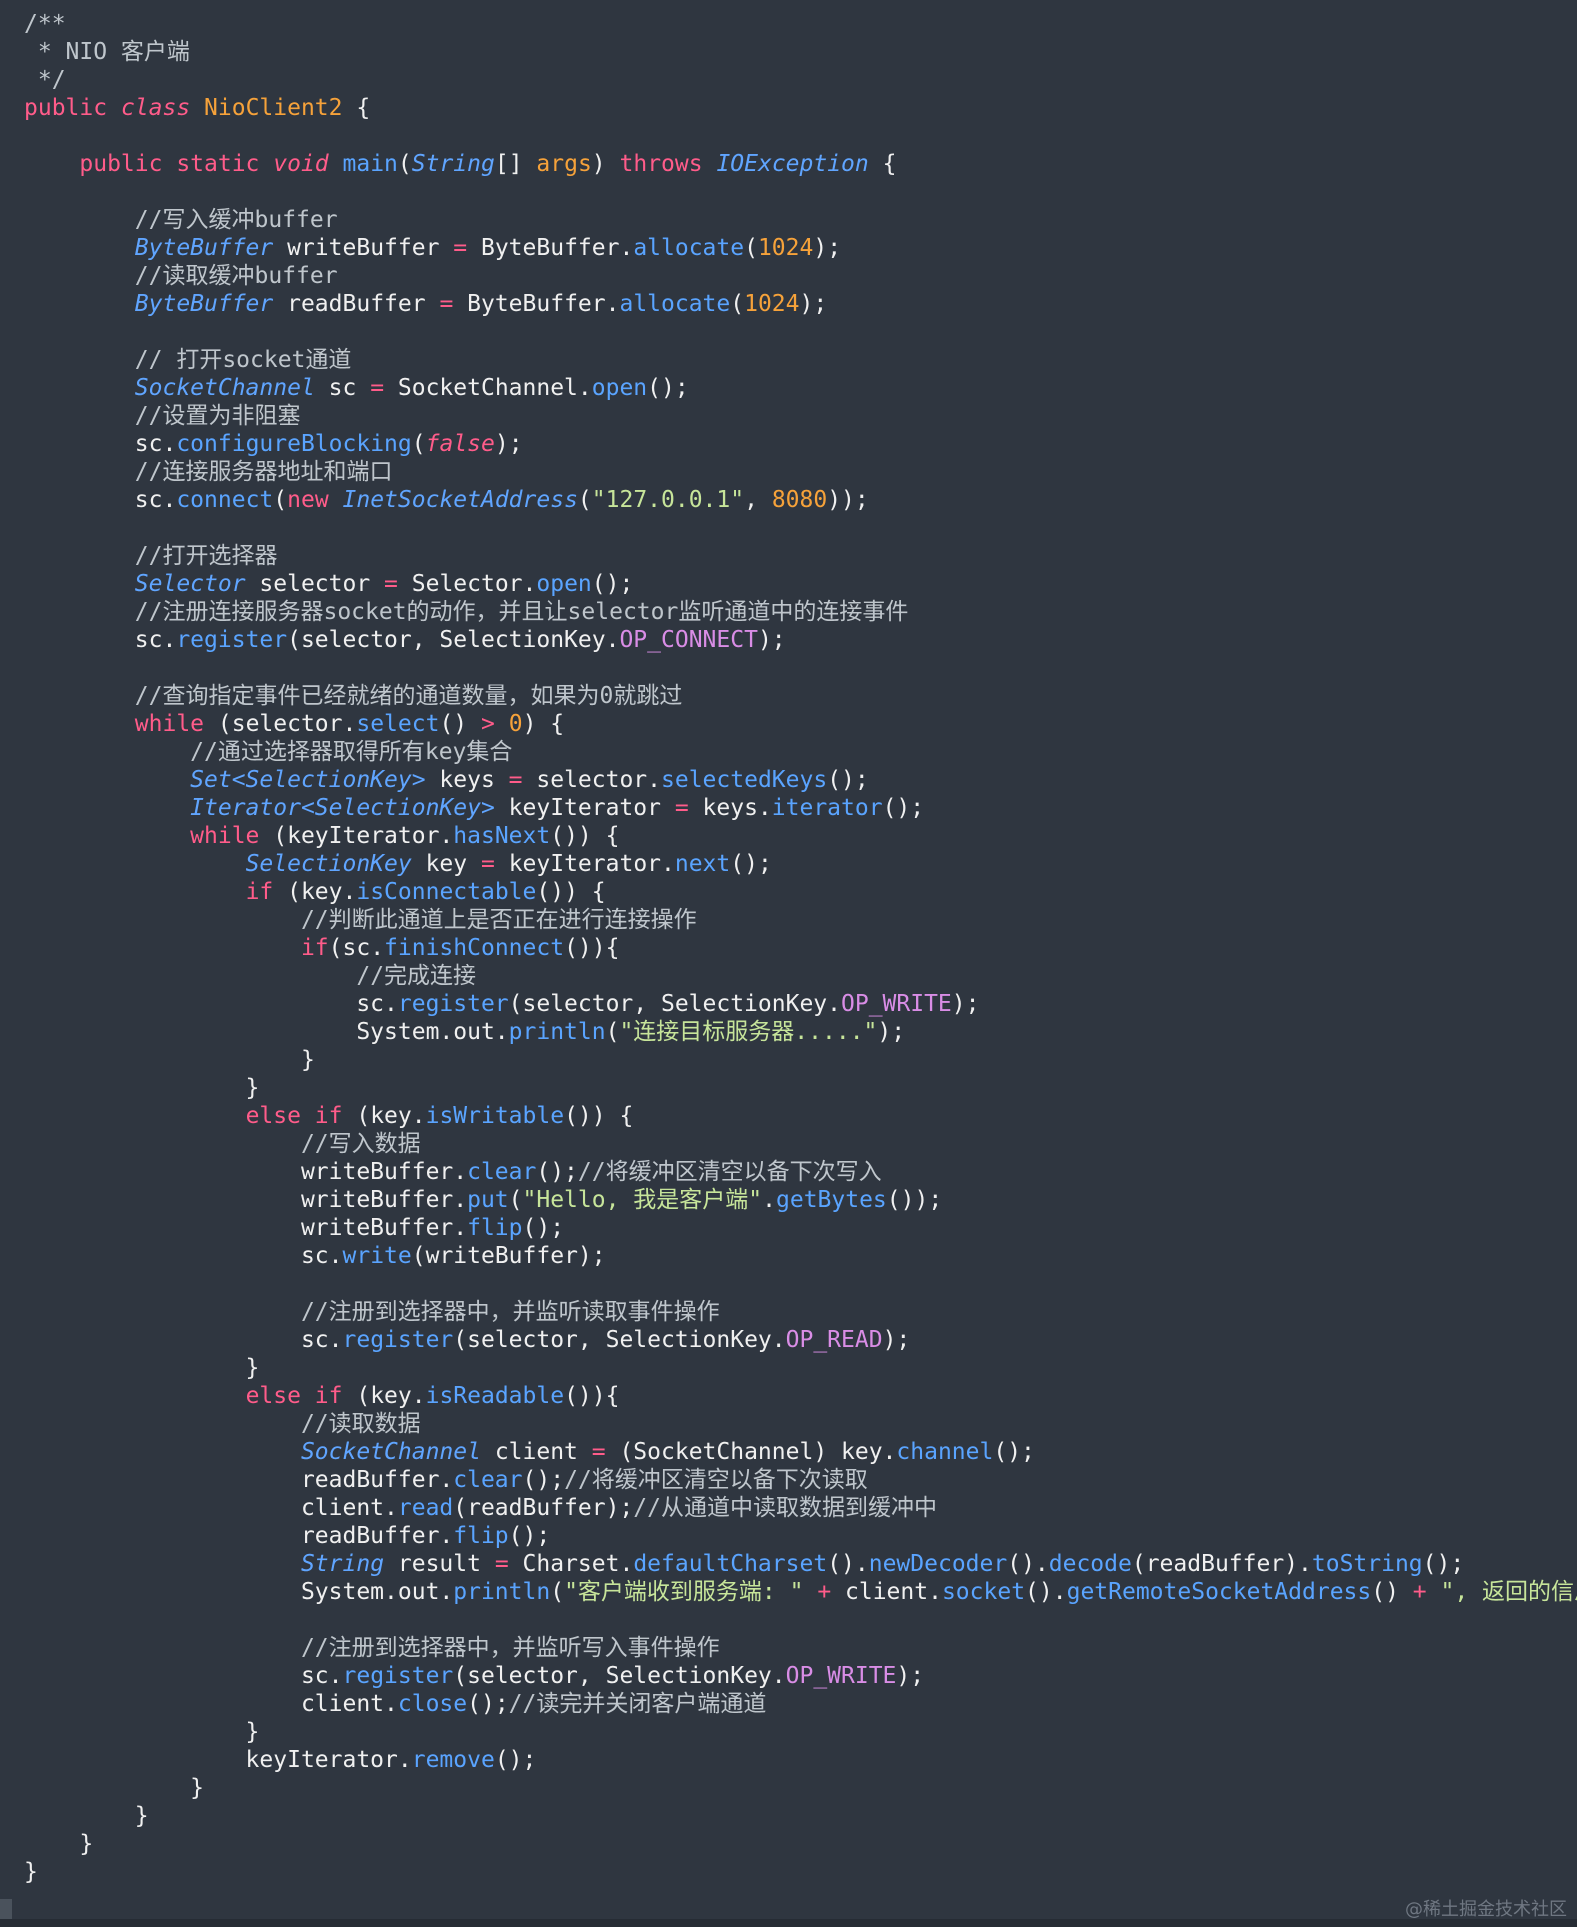 Image resolution: width=1577 pixels, height=1927 pixels. I want to click on code-token: InetSocketAddress, so click(460, 500).